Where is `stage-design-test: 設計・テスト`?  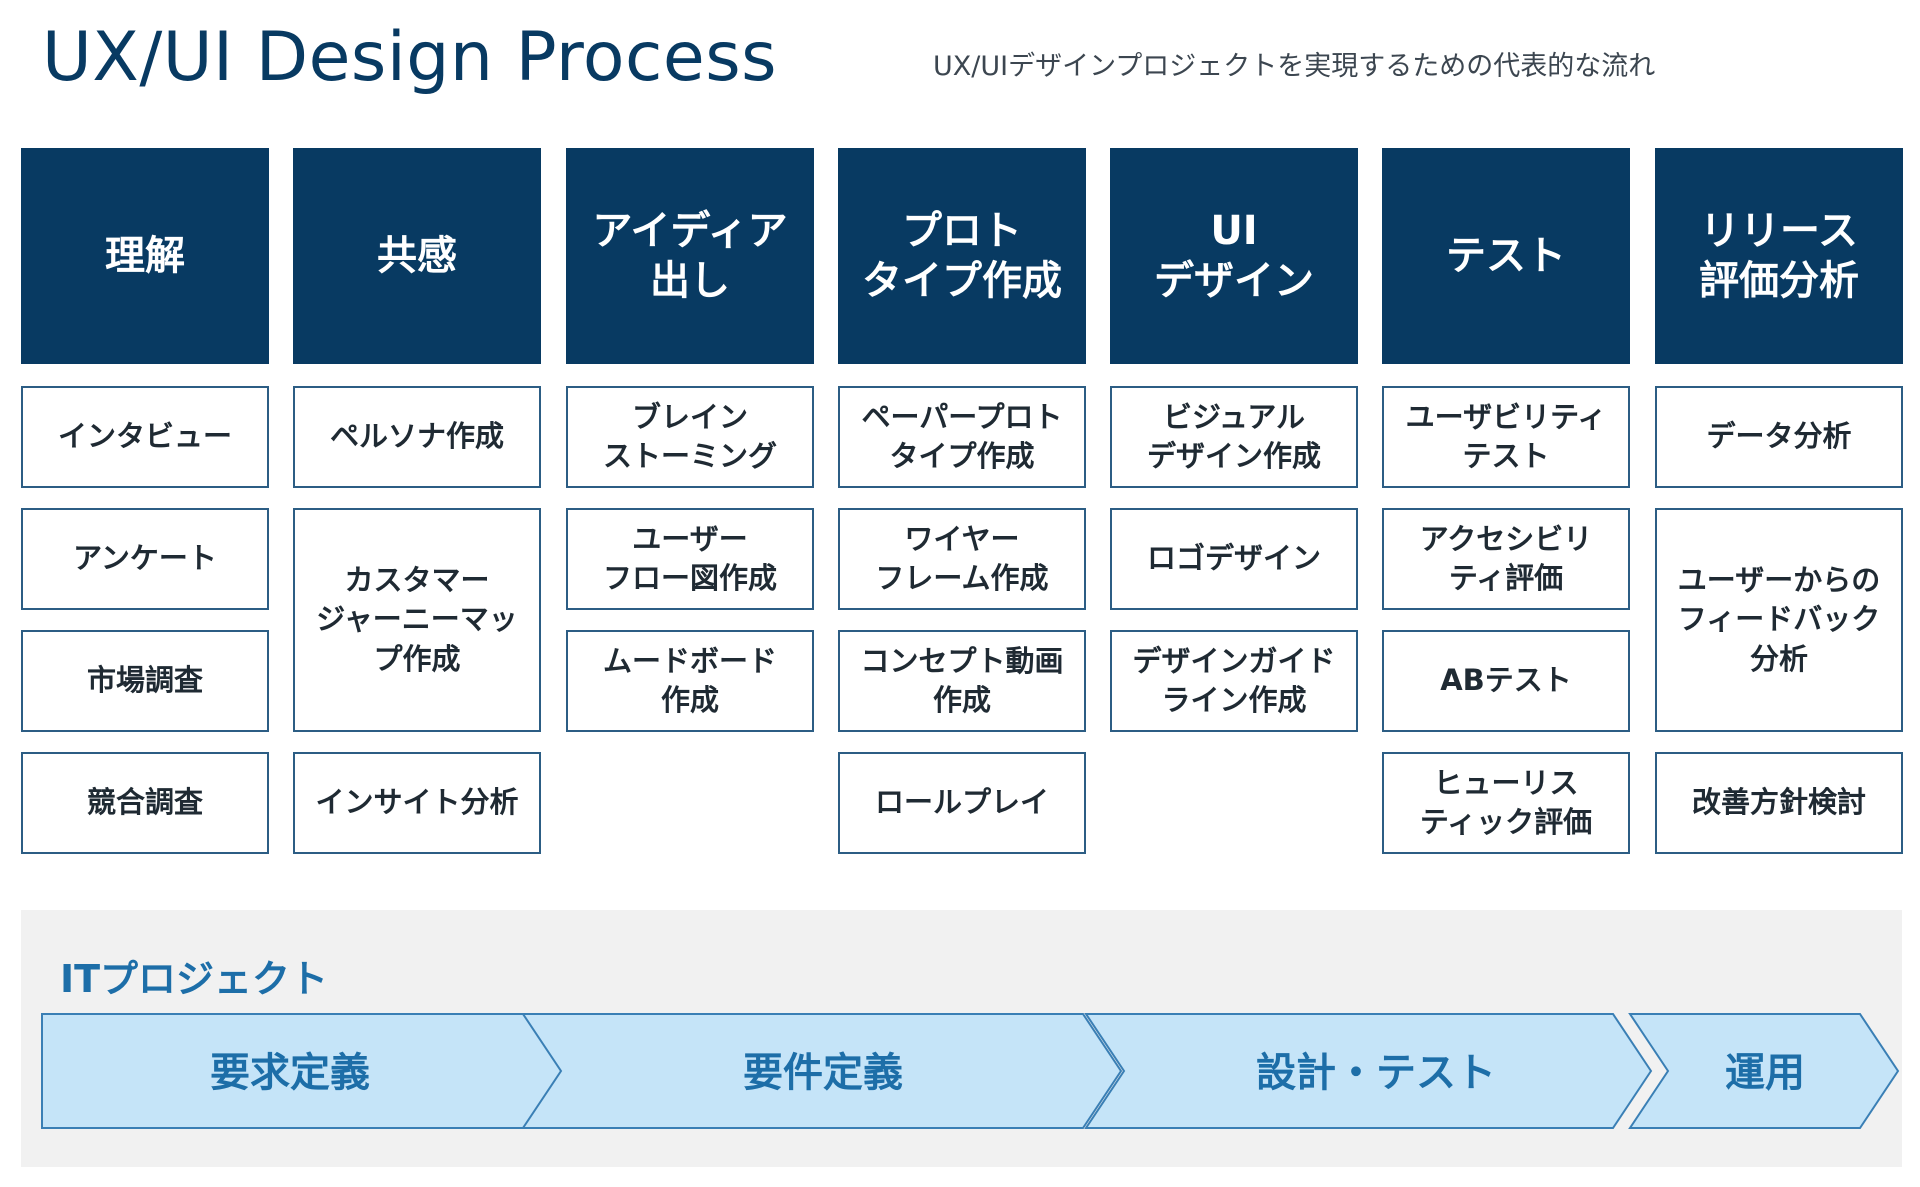 stage-design-test: 設計・テスト is located at coordinates (1376, 1073).